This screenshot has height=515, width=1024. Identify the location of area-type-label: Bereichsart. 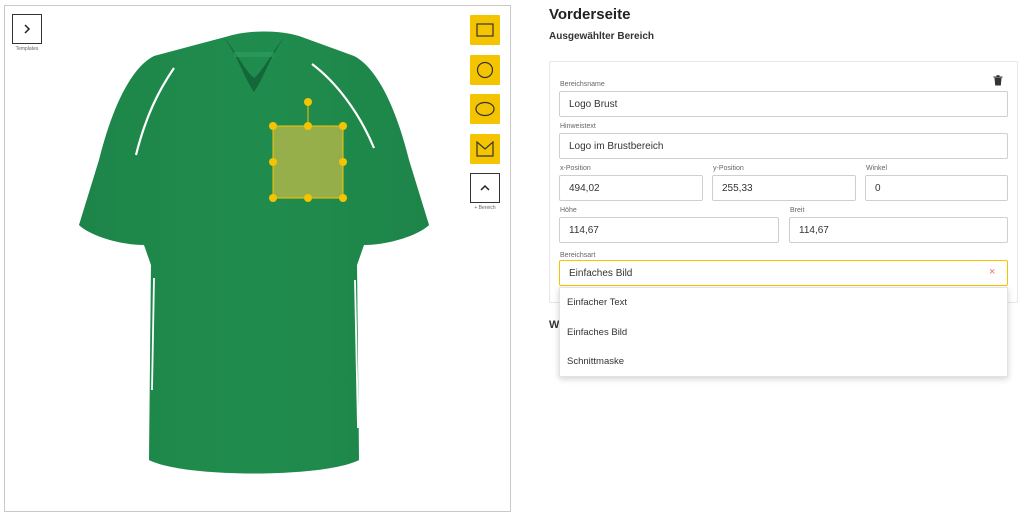
(578, 255).